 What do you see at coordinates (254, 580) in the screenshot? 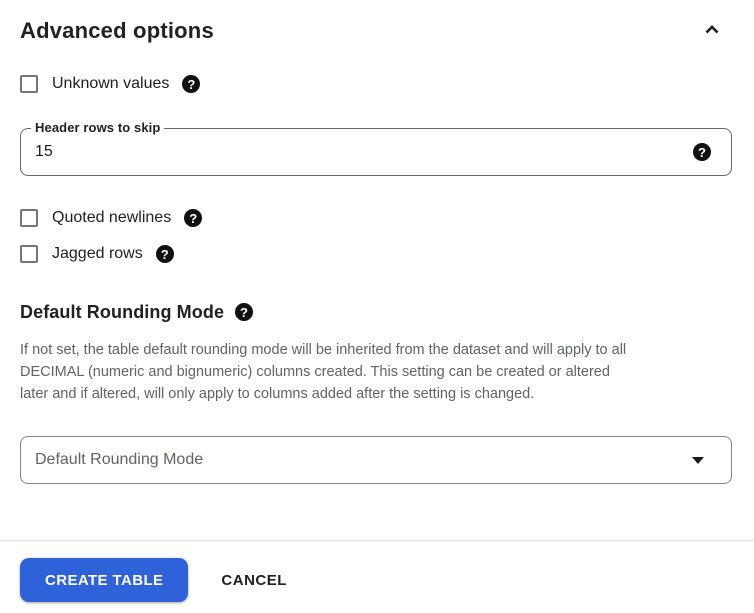
I see `cancel-button: CANCEL` at bounding box center [254, 580].